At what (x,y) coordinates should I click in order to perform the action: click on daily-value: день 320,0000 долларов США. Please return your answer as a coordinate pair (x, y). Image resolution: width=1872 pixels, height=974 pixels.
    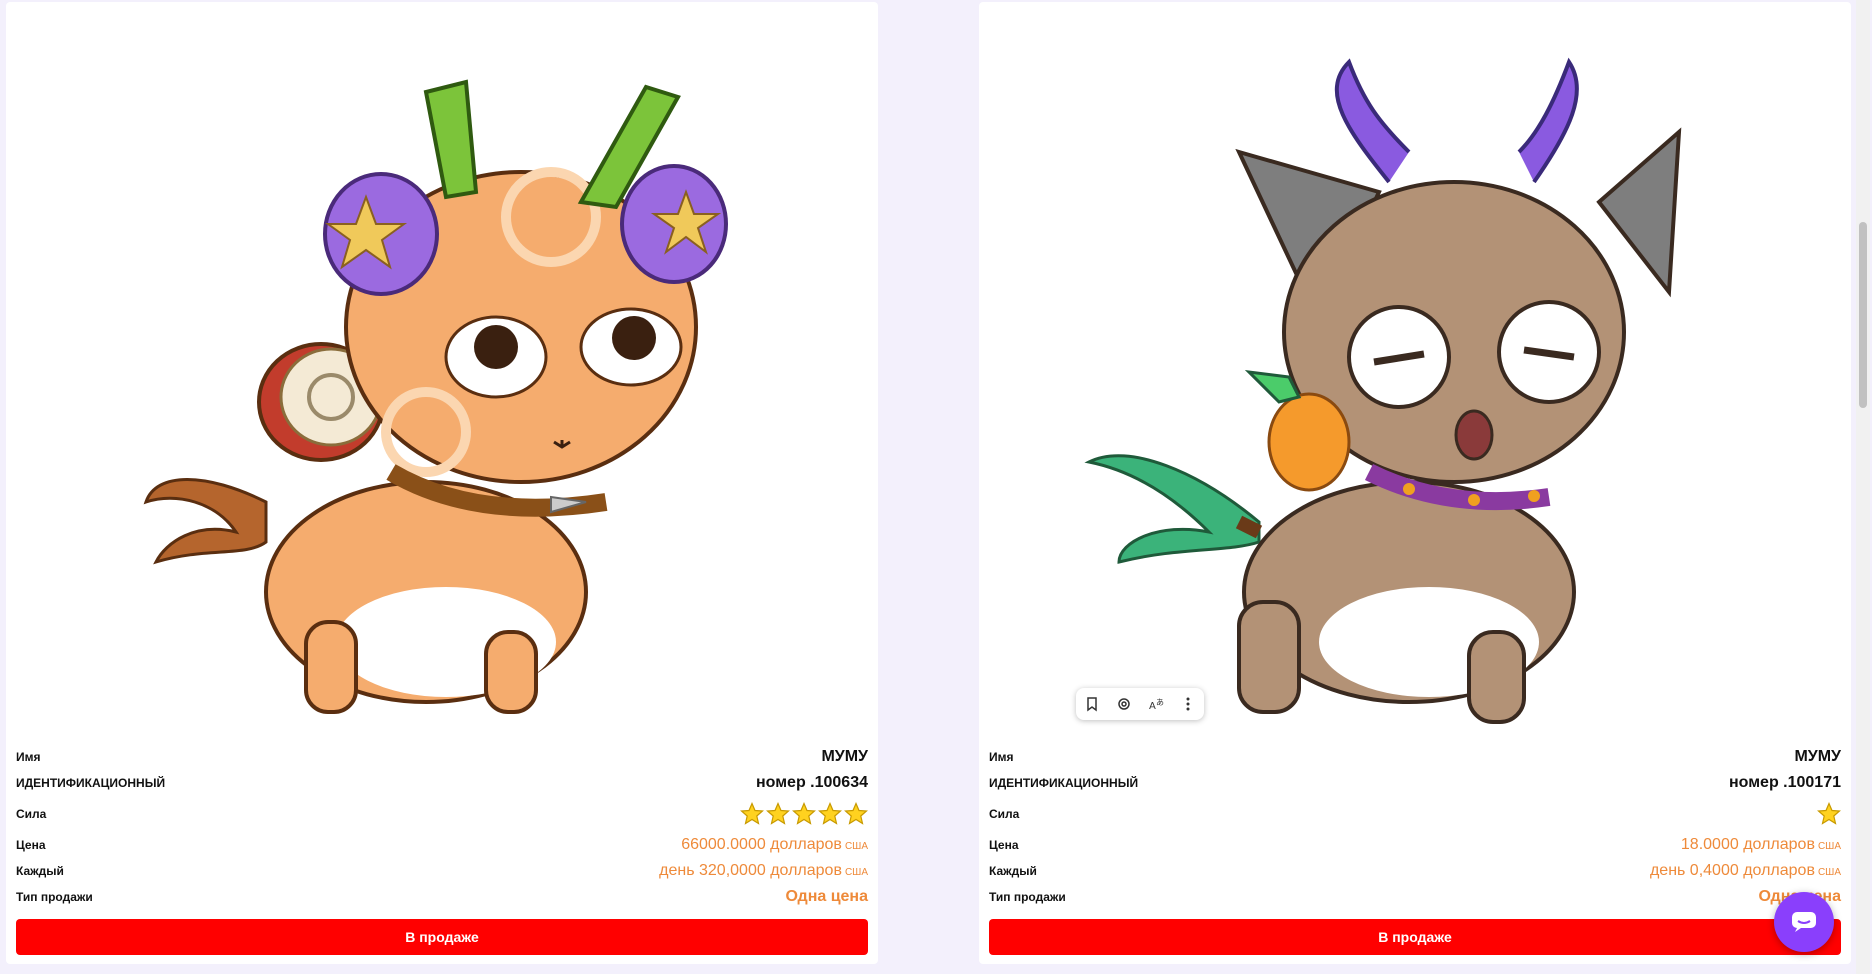
    Looking at the image, I should click on (763, 870).